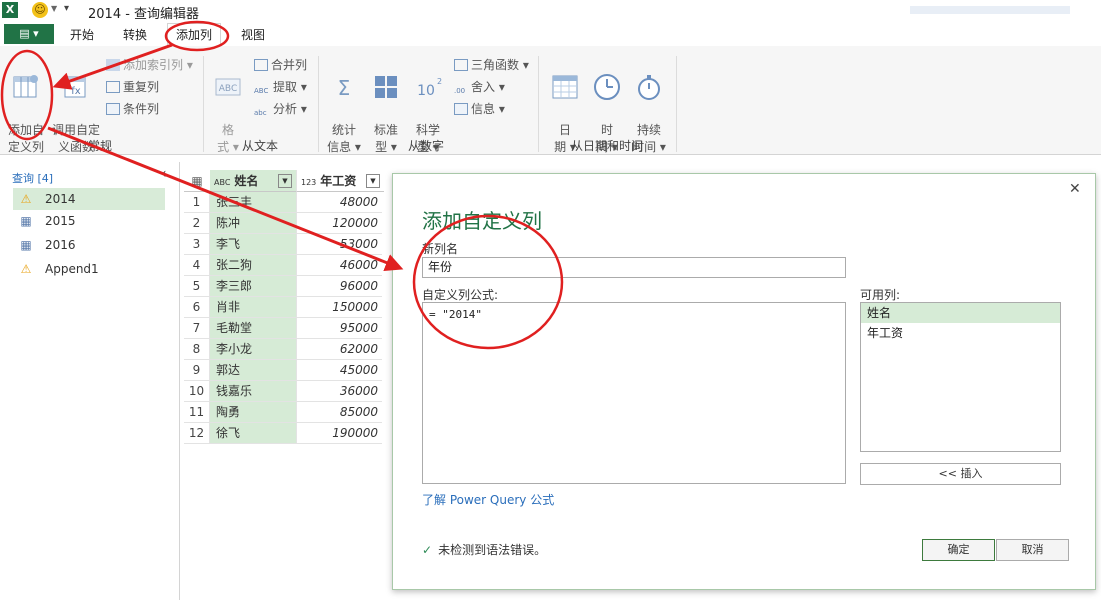 The width and height of the screenshot is (1101, 600). Describe the element at coordinates (26, 106) in the screenshot. I see `add-custom-column-button: 添加自 定义列` at that location.